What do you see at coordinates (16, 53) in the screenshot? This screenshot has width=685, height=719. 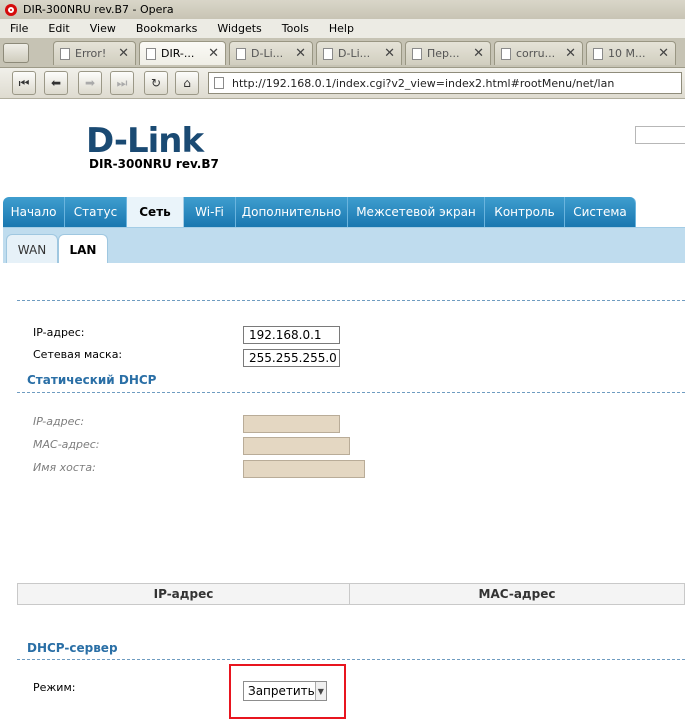 I see `panel-toggle-button` at bounding box center [16, 53].